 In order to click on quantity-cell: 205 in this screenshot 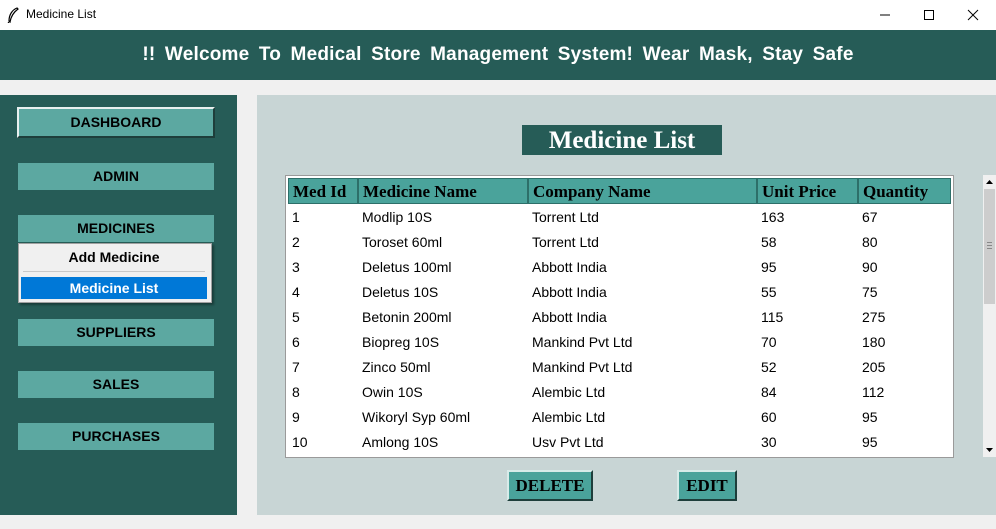, I will do `click(874, 367)`.